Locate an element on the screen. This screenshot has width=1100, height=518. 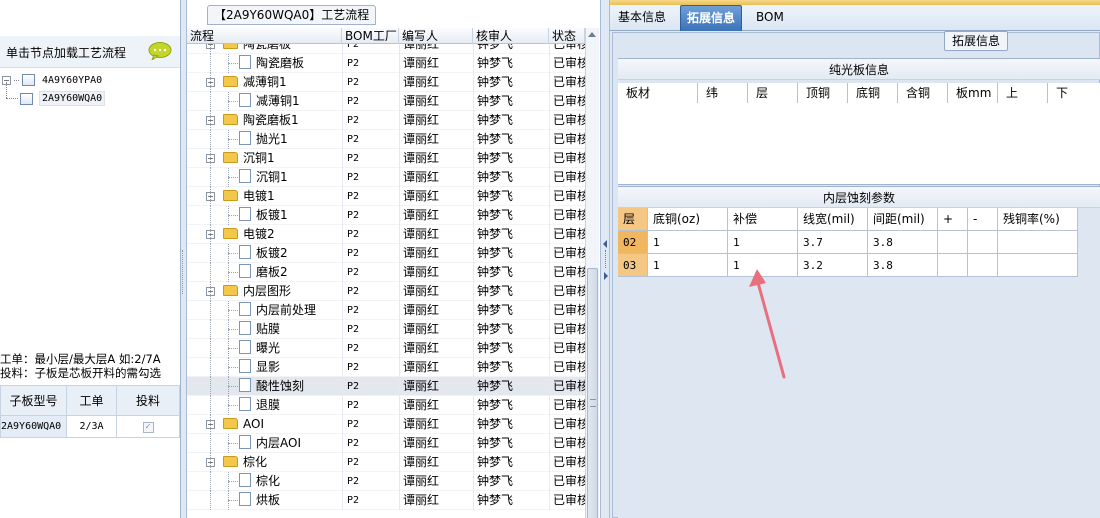
flow-name-cell: 酸性蚀刻 is located at coordinates (271, 386).